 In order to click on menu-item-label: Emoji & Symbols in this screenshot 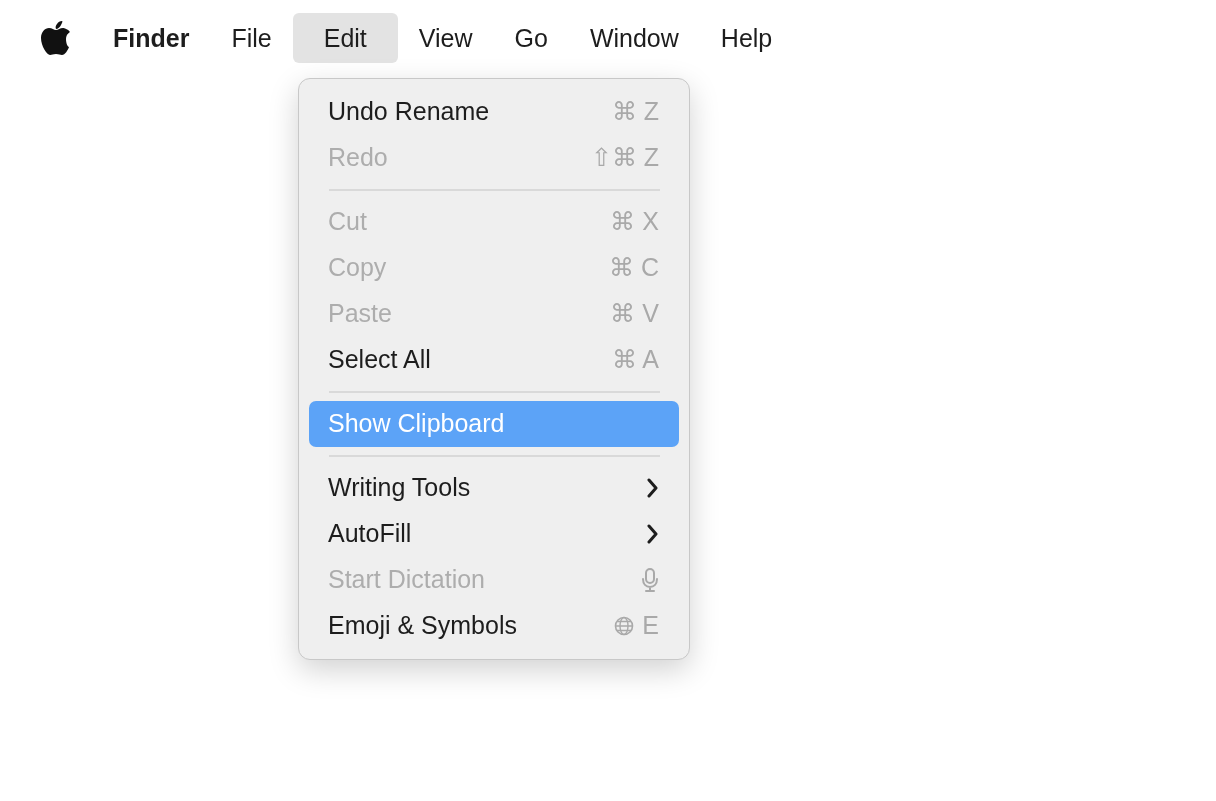, I will do `click(422, 626)`.